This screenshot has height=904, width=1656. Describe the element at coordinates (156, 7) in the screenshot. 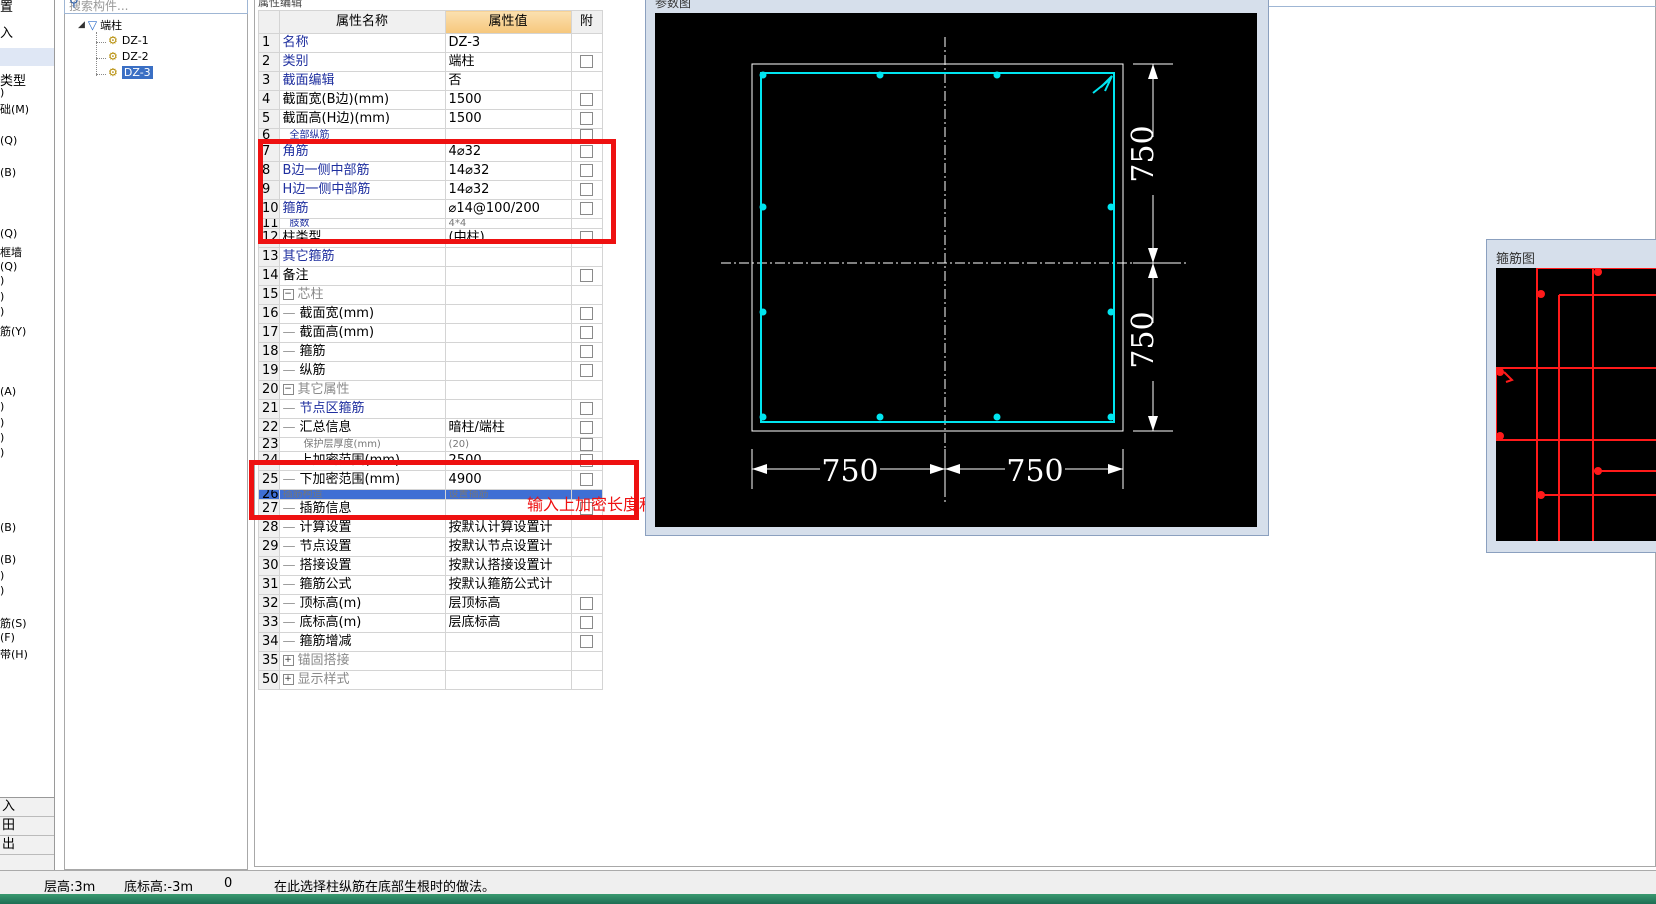

I see `search-input: 搜索构件... ⚲` at that location.